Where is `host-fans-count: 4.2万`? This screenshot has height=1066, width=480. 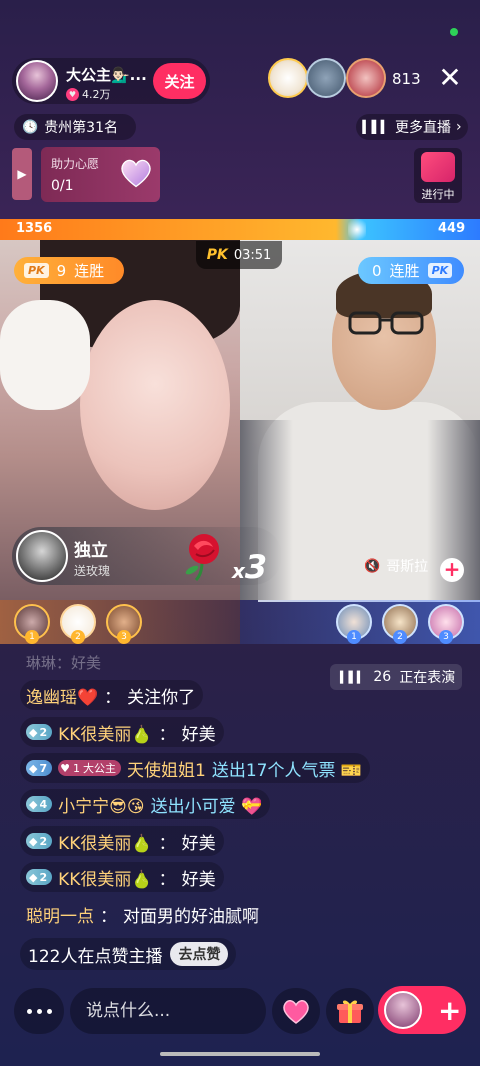
host-fans-count: 4.2万 is located at coordinates (96, 94).